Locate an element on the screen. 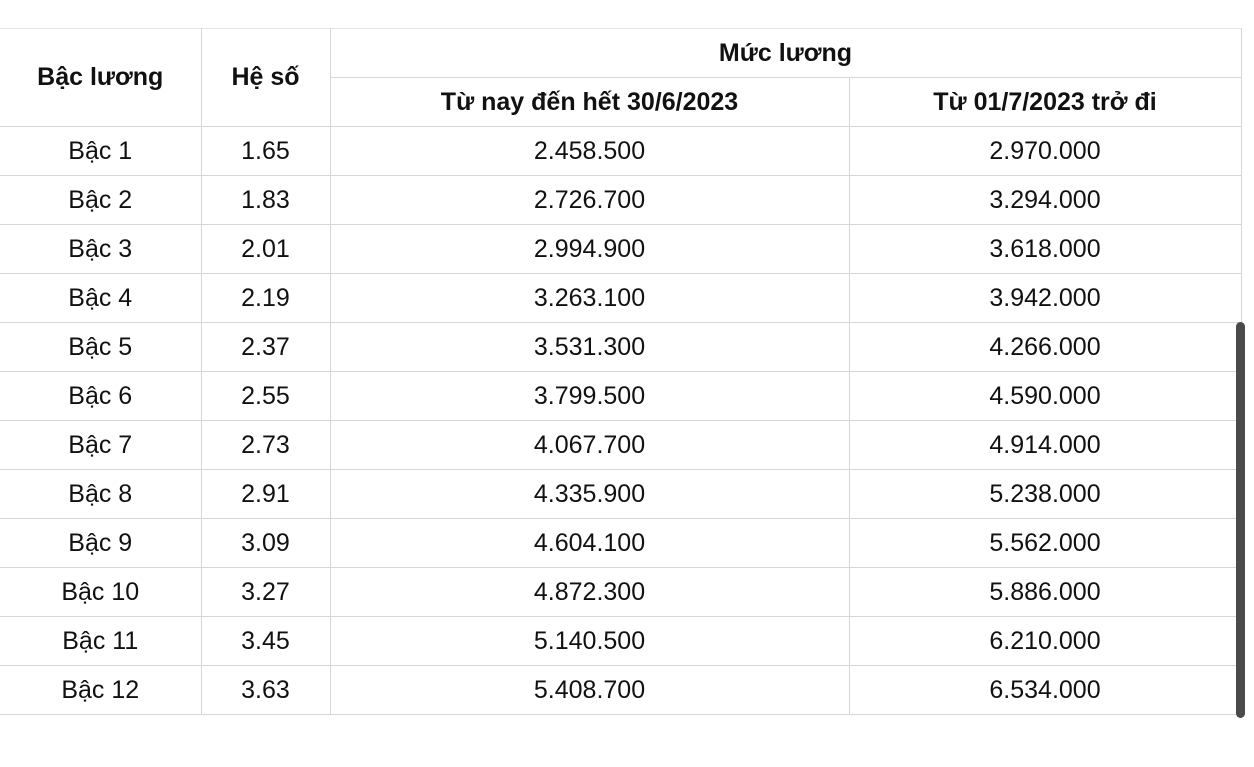 The height and width of the screenshot is (767, 1254). cell-salary-current: 2.458.500 is located at coordinates (589, 151).